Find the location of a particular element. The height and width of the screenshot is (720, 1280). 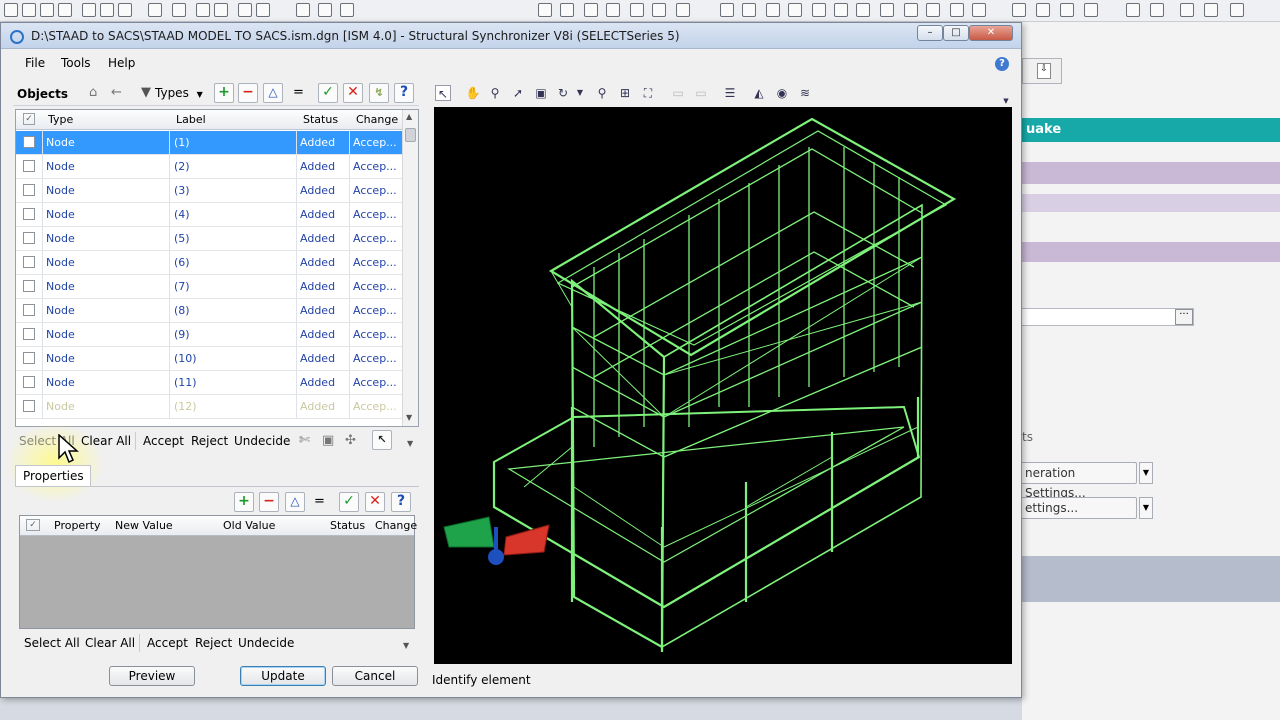

arc-icon is located at coordinates (1133, 10).